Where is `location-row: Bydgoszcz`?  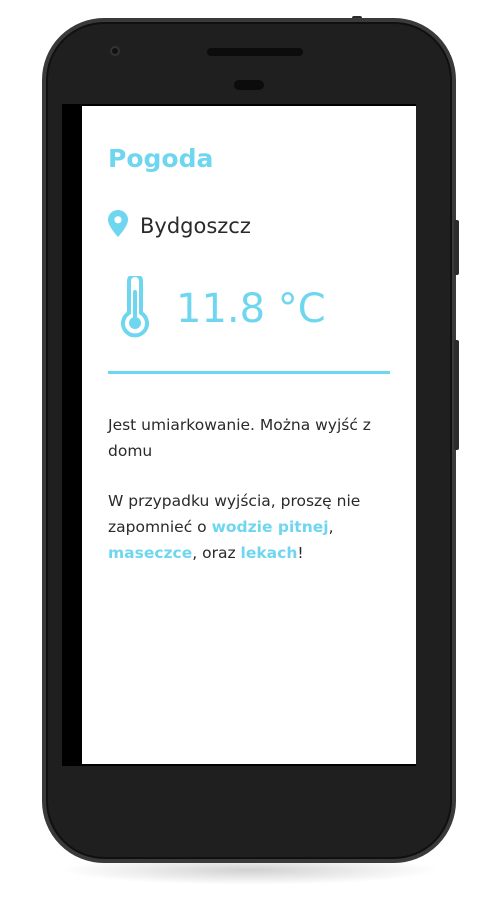 location-row: Bydgoszcz is located at coordinates (179, 225).